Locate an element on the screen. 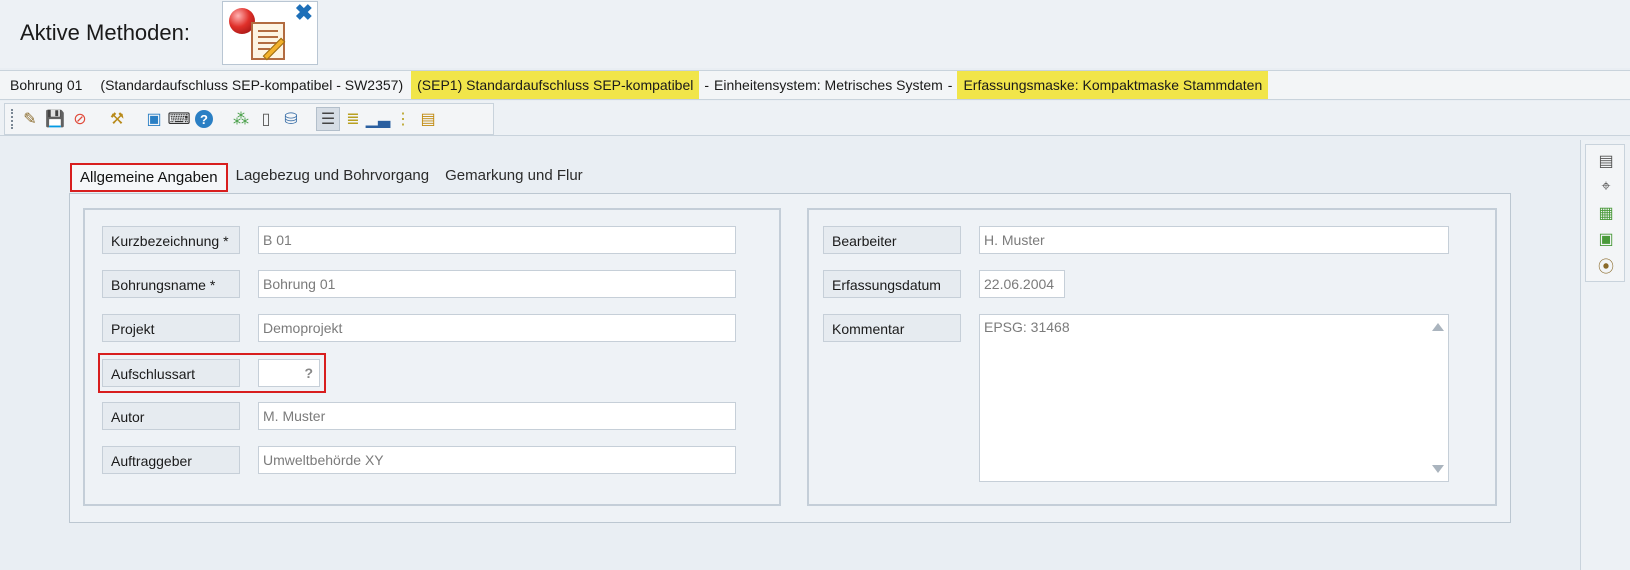 This screenshot has height=570, width=1630. label-kommentar: Kommentar is located at coordinates (892, 328).